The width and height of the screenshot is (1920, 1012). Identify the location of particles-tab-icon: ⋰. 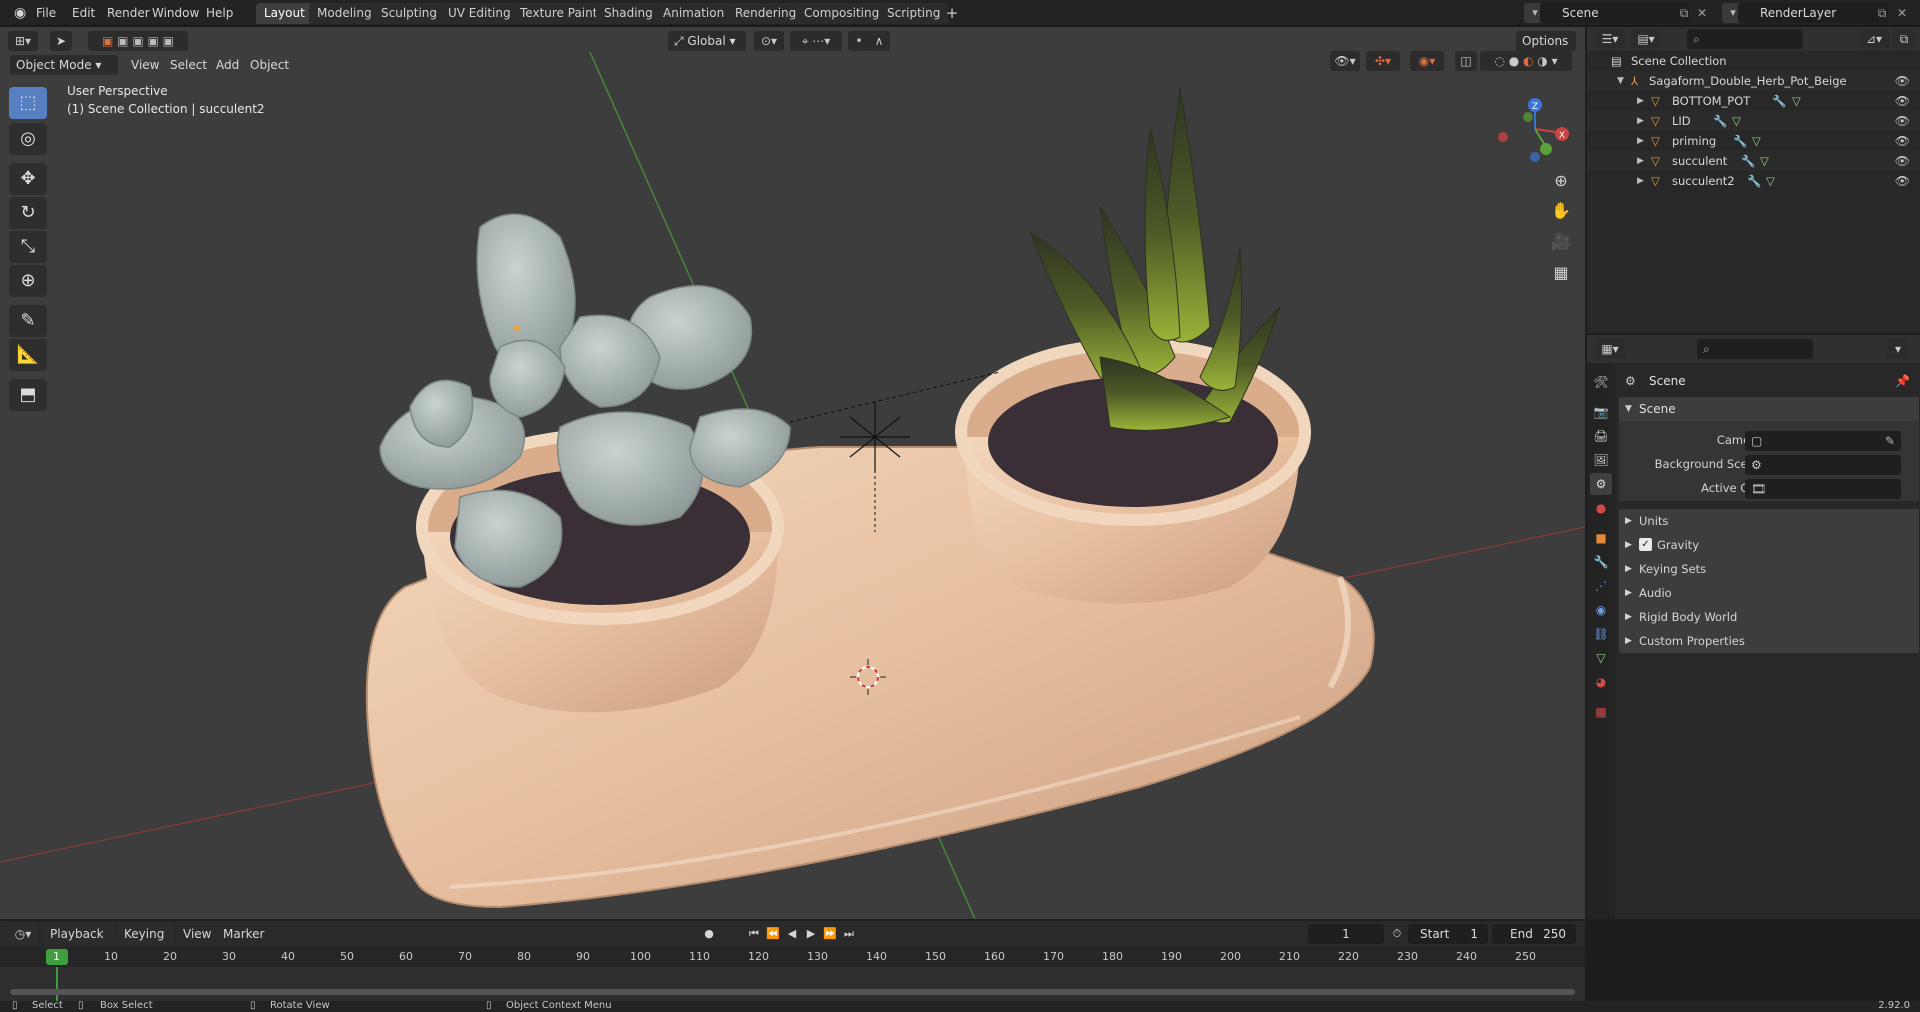
(1601, 586).